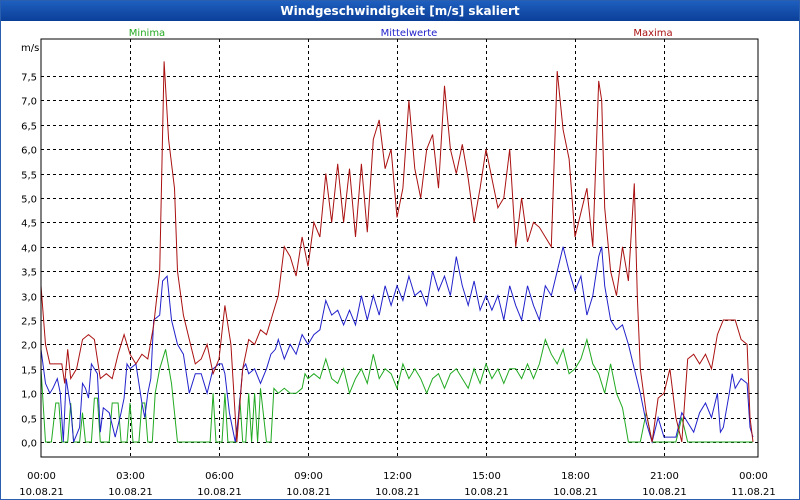  What do you see at coordinates (29, 298) in the screenshot?
I see `y-tick-label: 3,0` at bounding box center [29, 298].